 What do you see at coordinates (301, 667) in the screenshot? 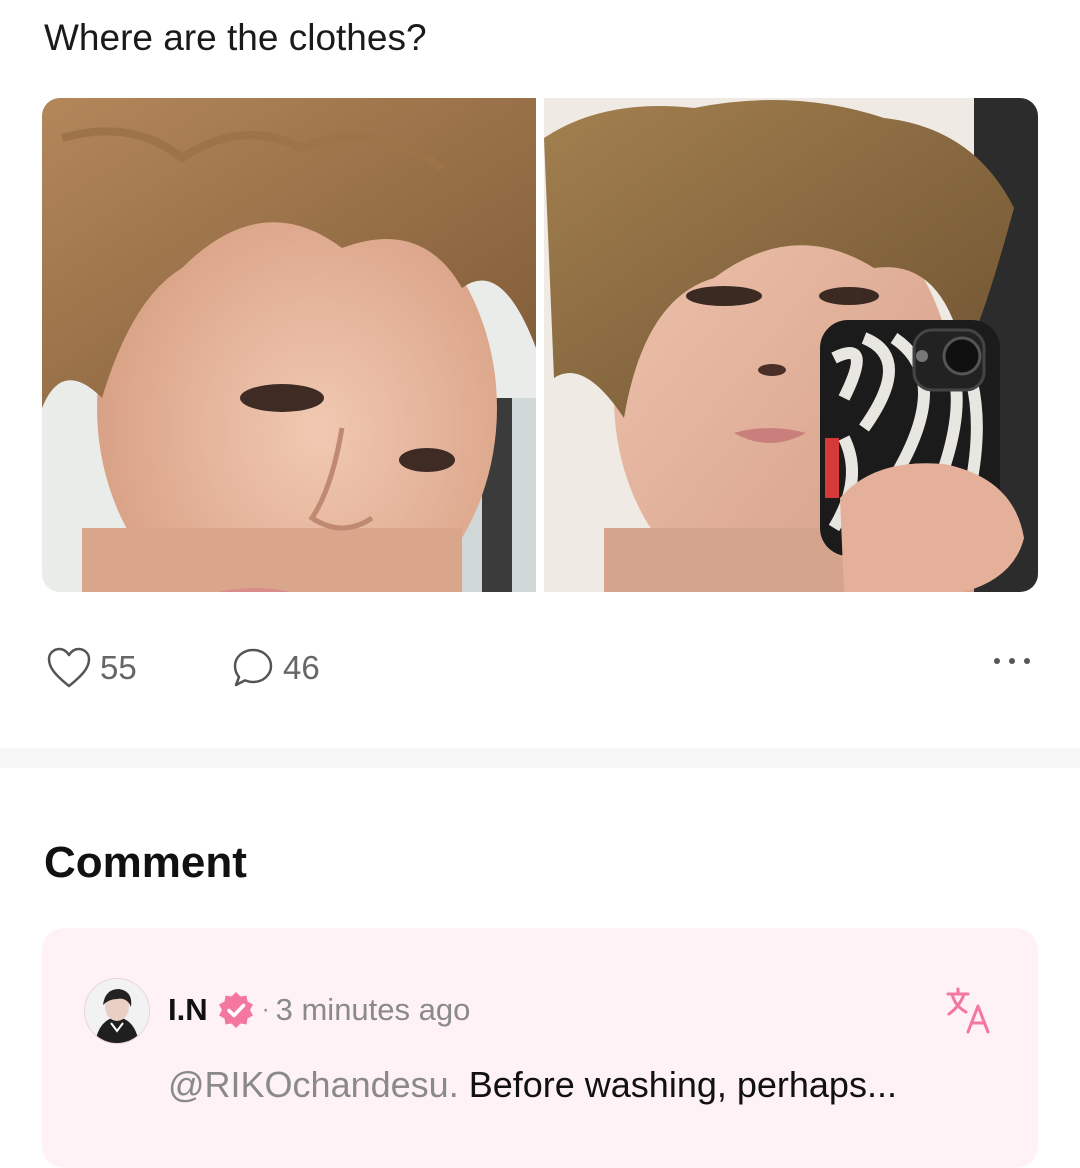
I see `comment-count: 46` at bounding box center [301, 667].